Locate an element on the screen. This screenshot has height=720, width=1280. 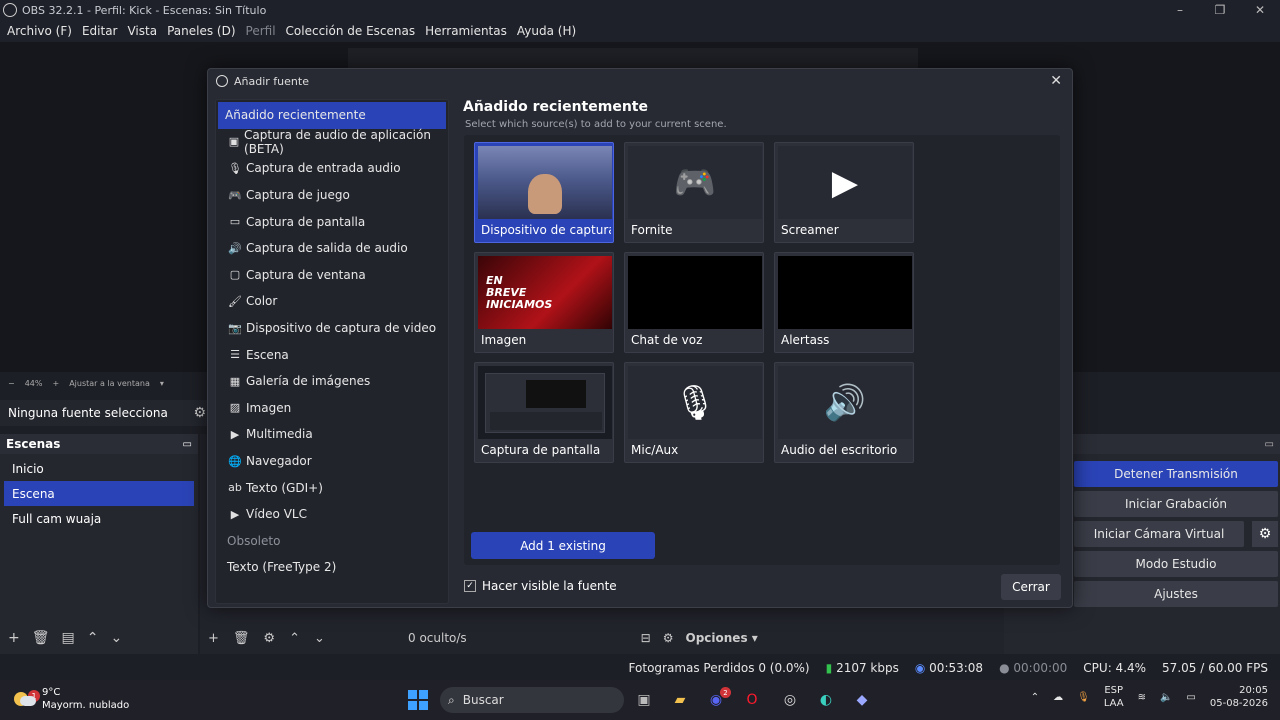
close-window-button: ✕ is located at coordinates (1260, 10).